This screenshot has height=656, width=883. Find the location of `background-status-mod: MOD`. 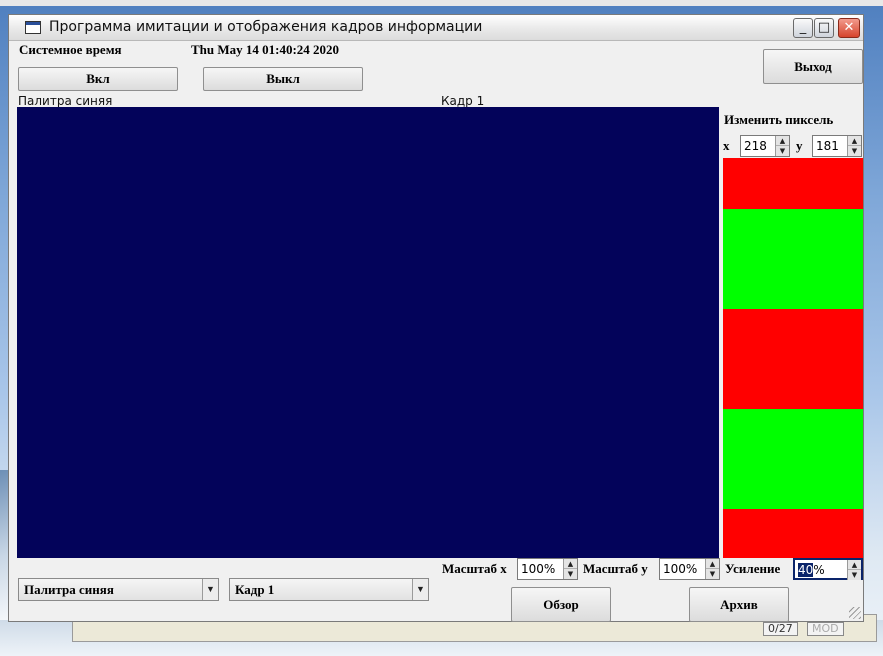

background-status-mod: MOD is located at coordinates (825, 629).